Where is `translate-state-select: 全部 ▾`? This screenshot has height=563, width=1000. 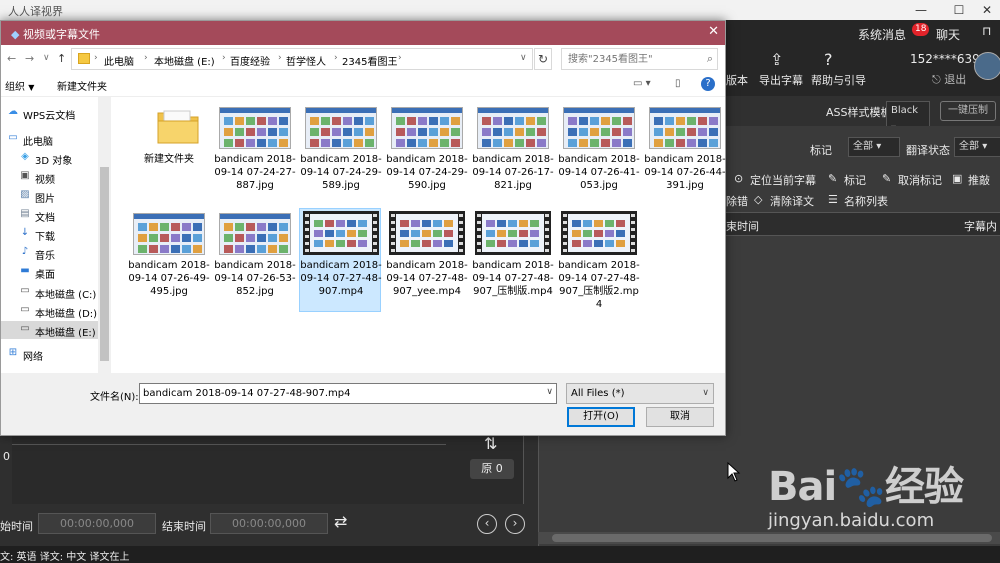
translate-state-select: 全部 ▾ is located at coordinates (977, 147).